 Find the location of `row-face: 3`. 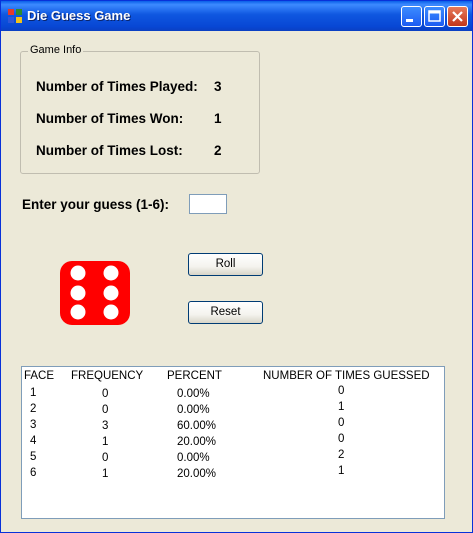

row-face: 3 is located at coordinates (33, 425).